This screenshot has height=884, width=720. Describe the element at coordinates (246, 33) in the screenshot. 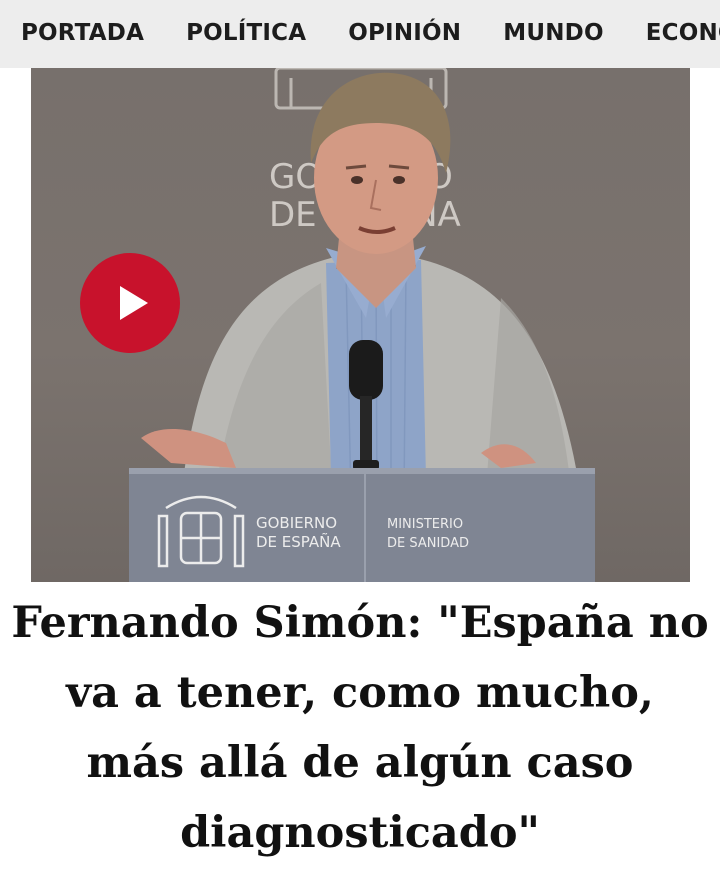

I see `nav-item-politica: POLÍTICA` at that location.